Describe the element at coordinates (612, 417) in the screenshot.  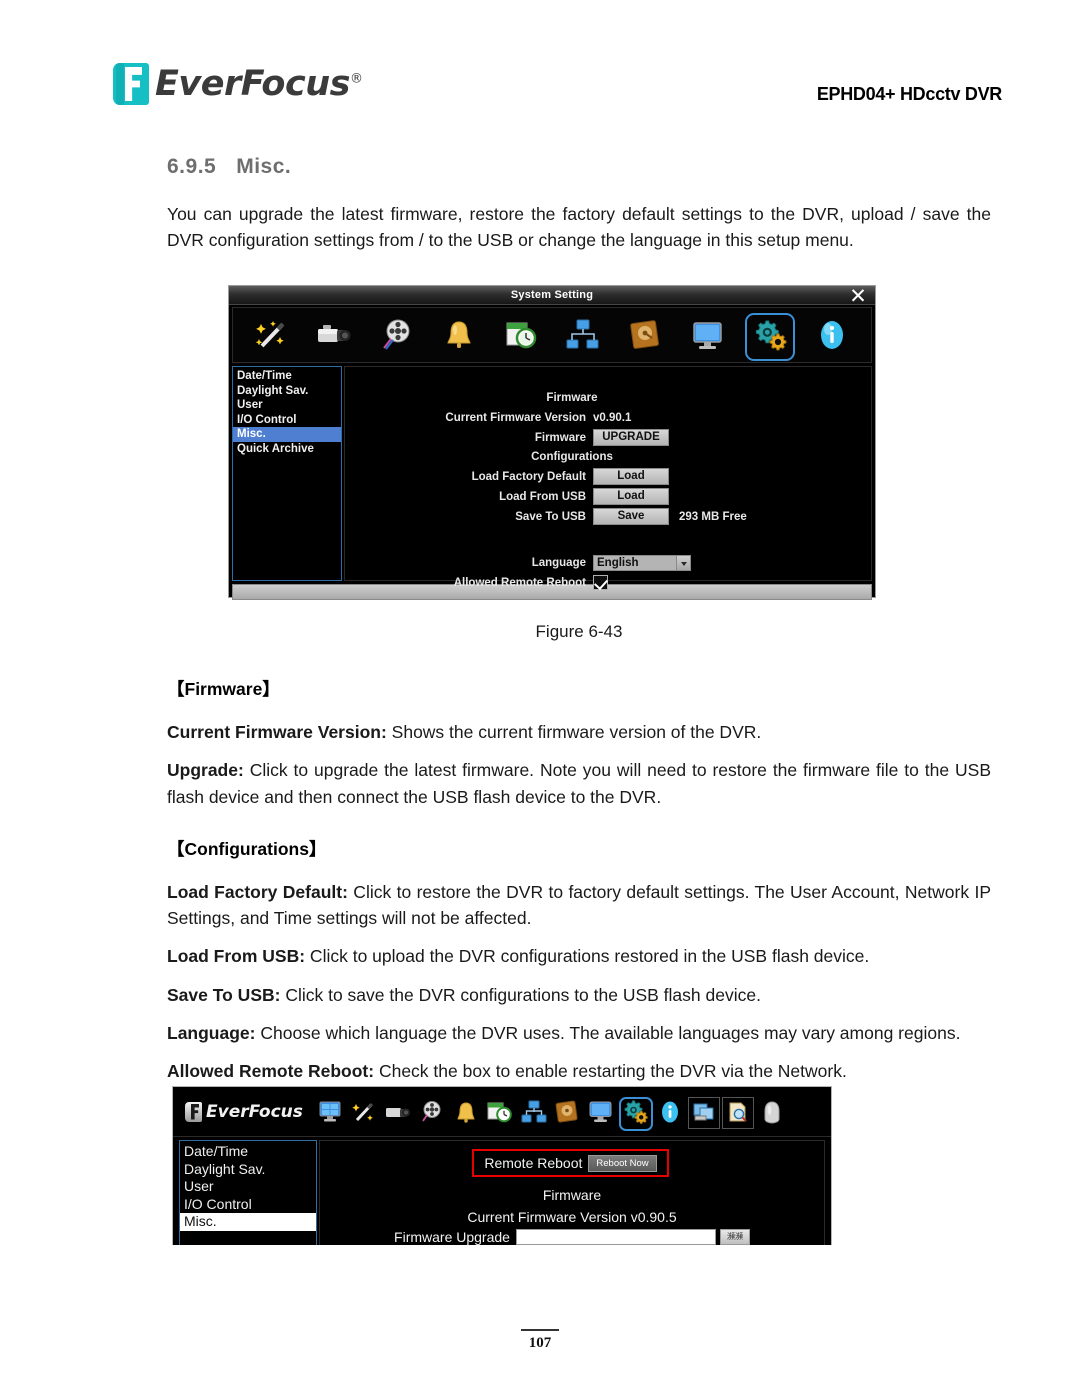
I see `current-firmware-version-value: v0.90.1` at that location.